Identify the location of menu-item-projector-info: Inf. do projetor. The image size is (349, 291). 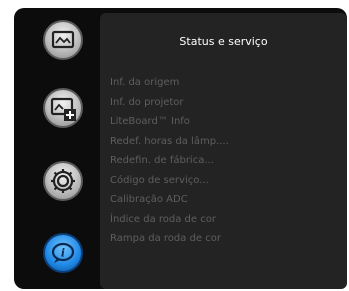
(169, 103).